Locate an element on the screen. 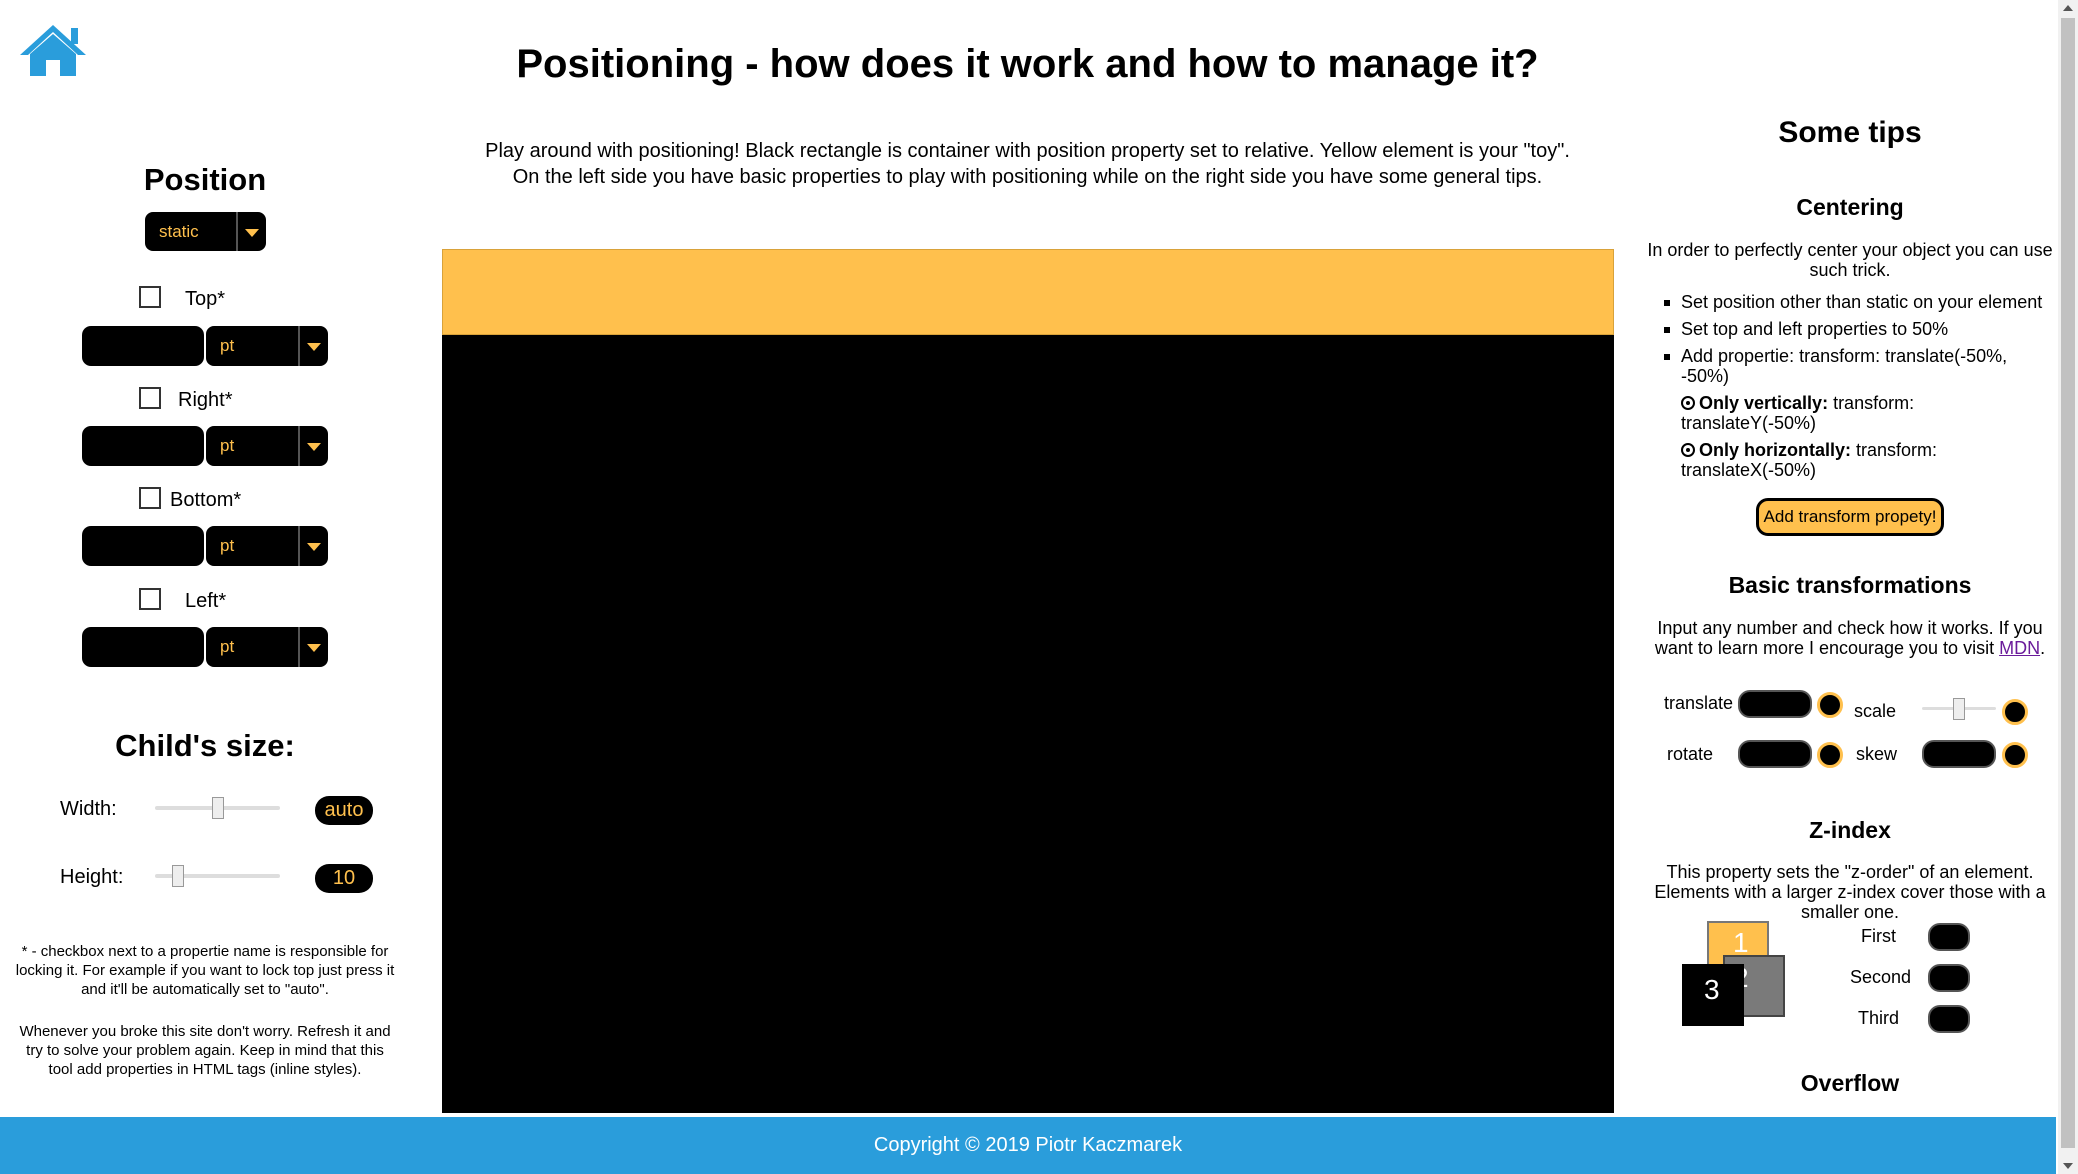 This screenshot has height=1174, width=2078. top-lock-checkbox is located at coordinates (150, 297).